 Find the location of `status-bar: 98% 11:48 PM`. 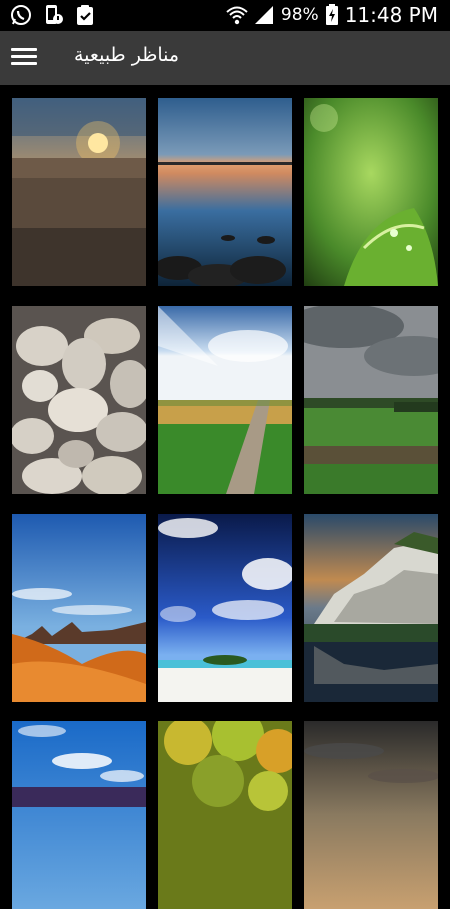

status-bar: 98% 11:48 PM is located at coordinates (225, 15).